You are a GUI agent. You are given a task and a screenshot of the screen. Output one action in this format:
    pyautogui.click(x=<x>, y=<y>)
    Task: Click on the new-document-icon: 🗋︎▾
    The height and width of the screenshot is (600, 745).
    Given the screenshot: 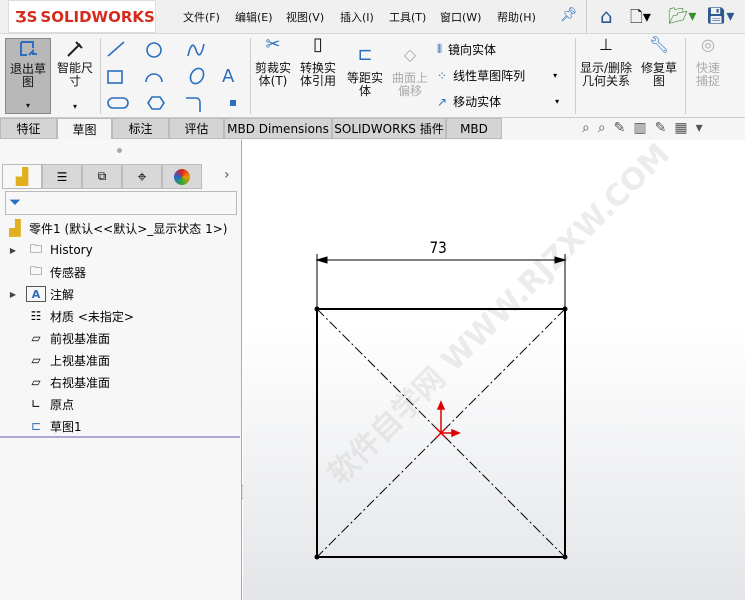 What is the action you would take?
    pyautogui.click(x=640, y=19)
    